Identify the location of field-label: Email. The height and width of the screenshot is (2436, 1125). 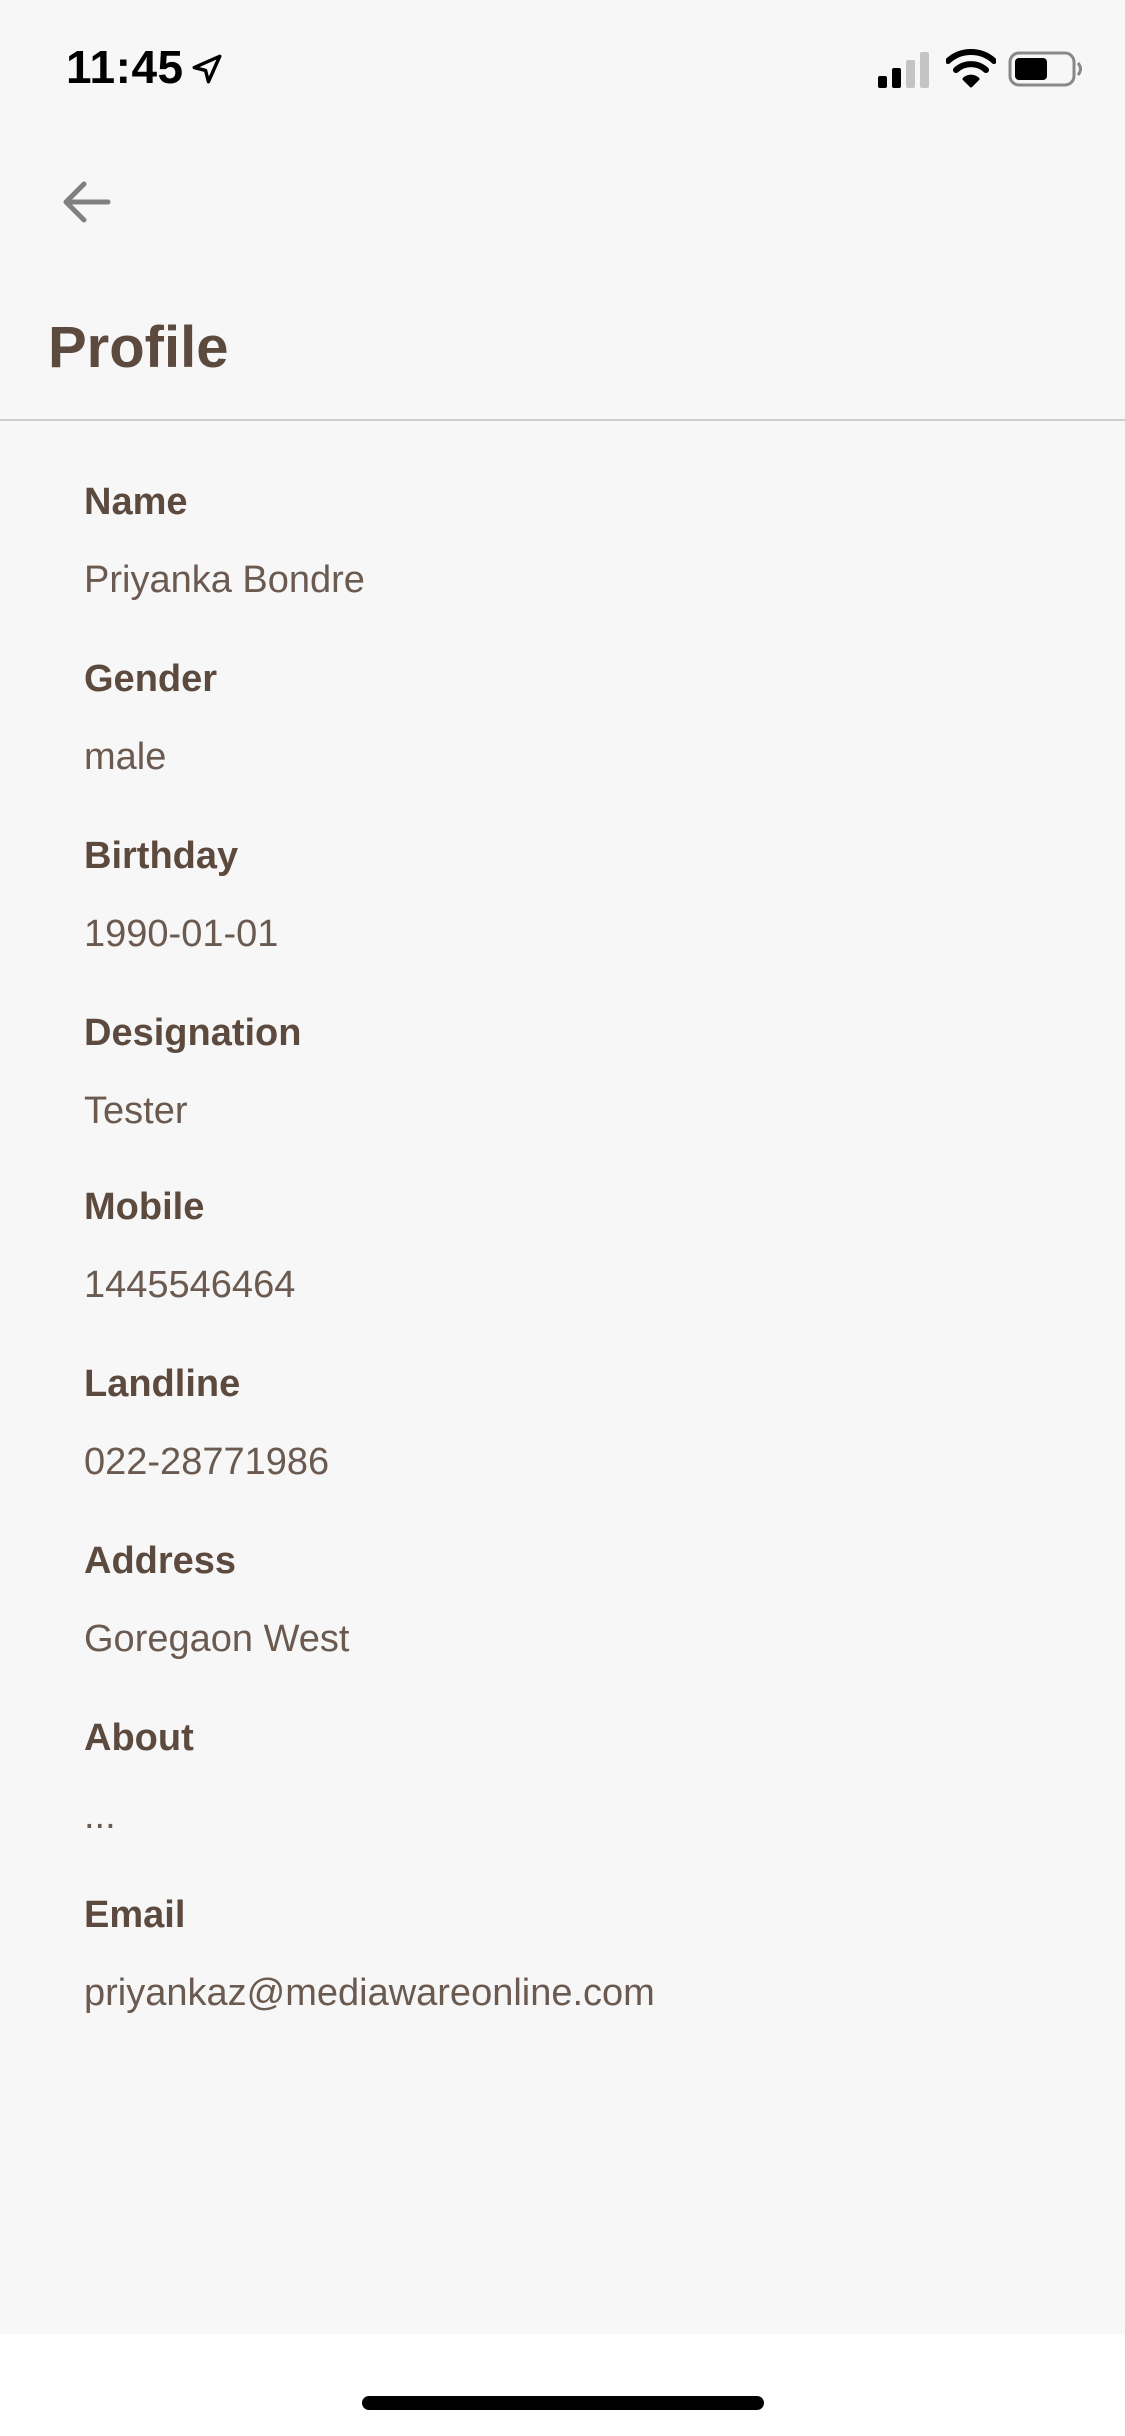
(135, 1915).